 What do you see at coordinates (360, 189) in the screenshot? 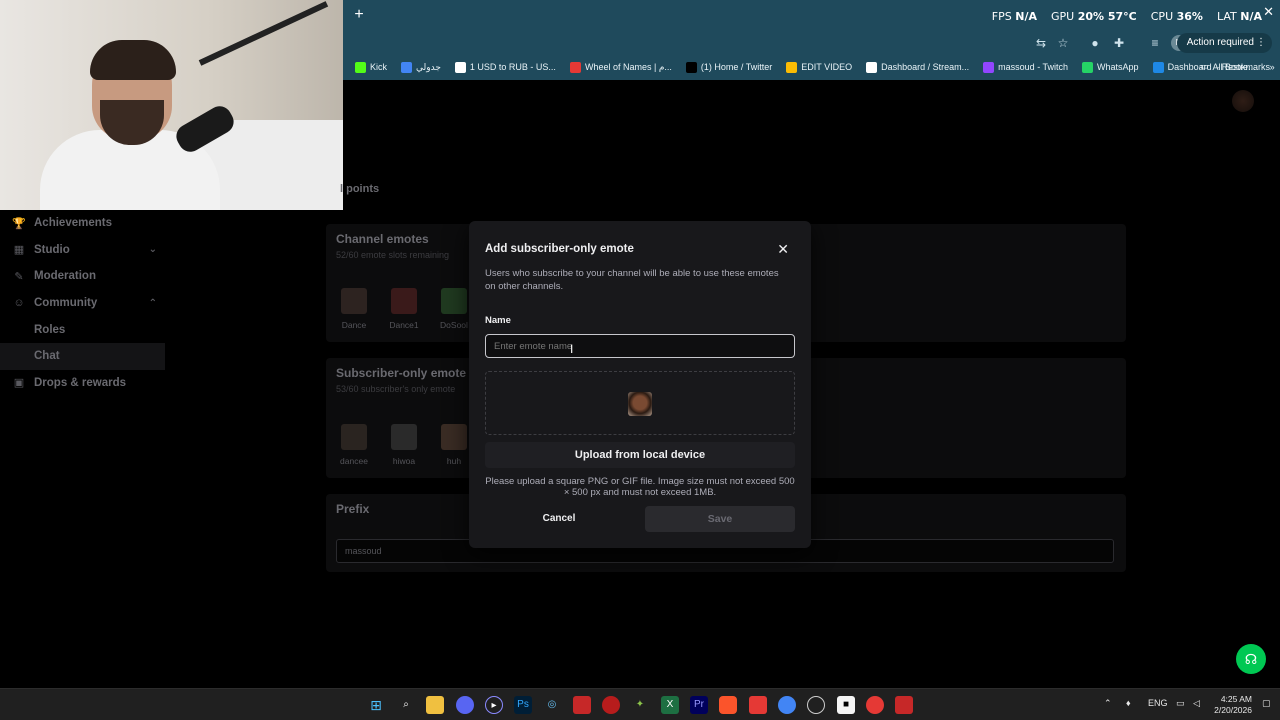
I see `page-section-heading: l points` at bounding box center [360, 189].